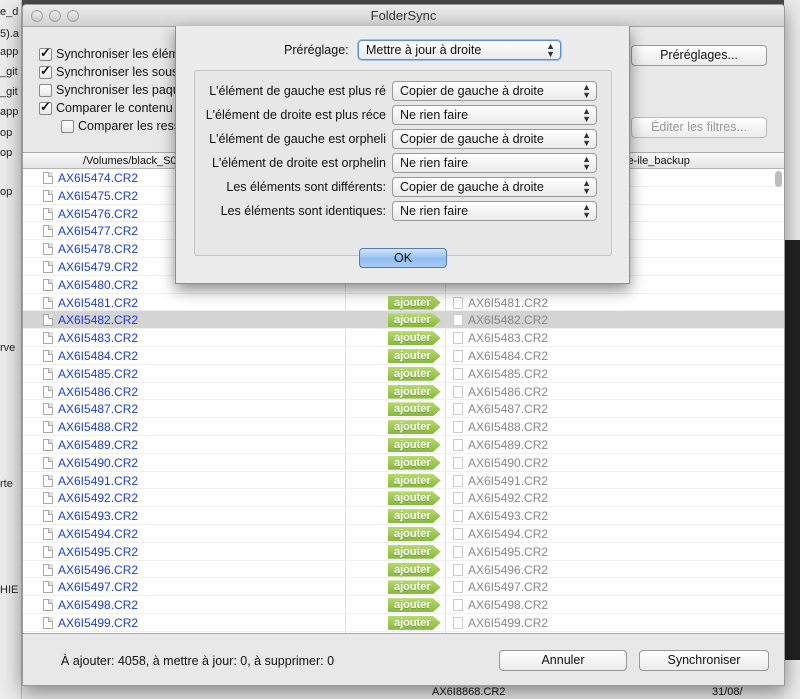 Image resolution: width=800 pixels, height=699 pixels. I want to click on table-row: AX6I5483.CR2 ajouter AX6I5483.CR2, so click(403, 338).